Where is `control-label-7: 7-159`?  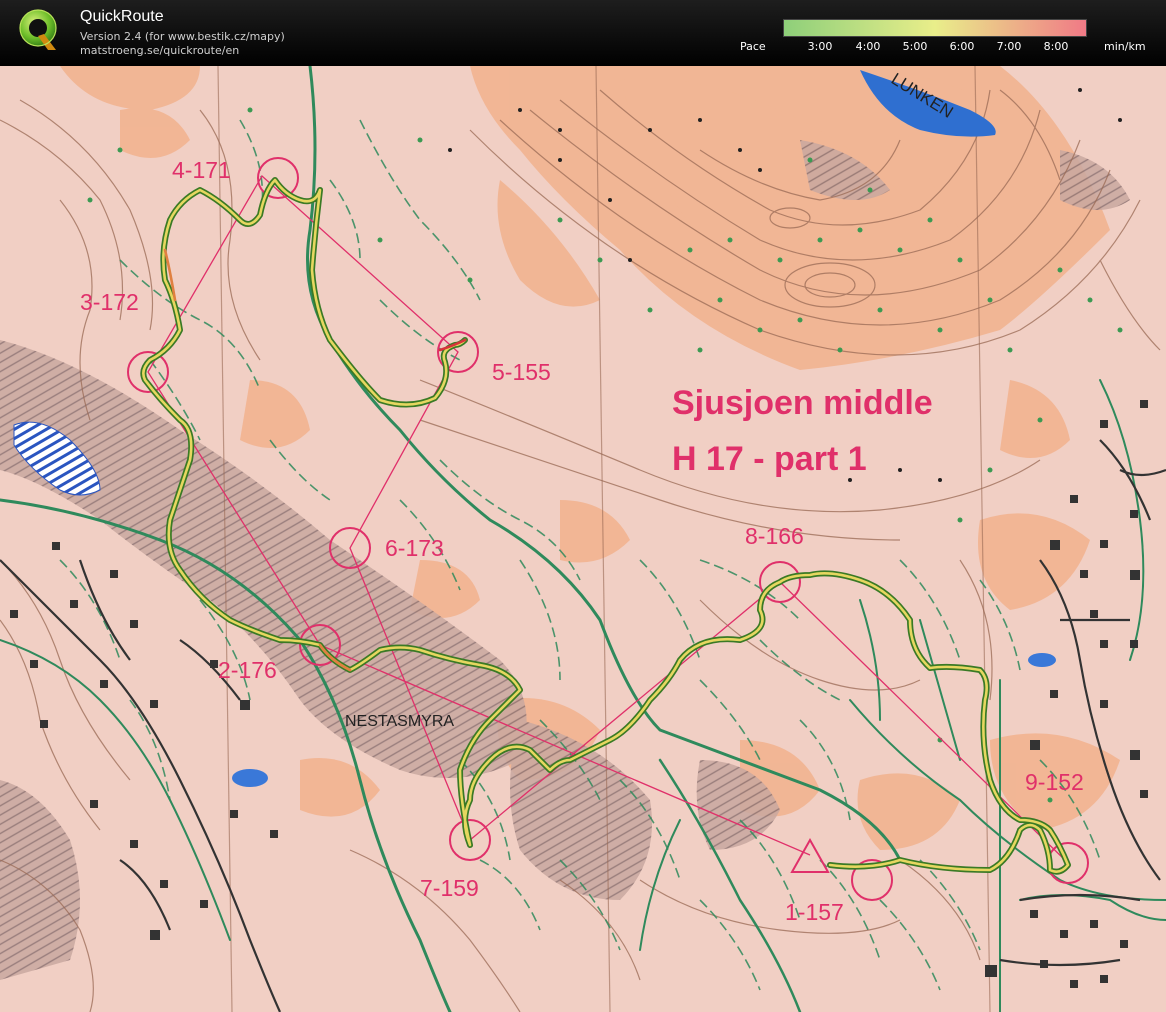 control-label-7: 7-159 is located at coordinates (449, 888).